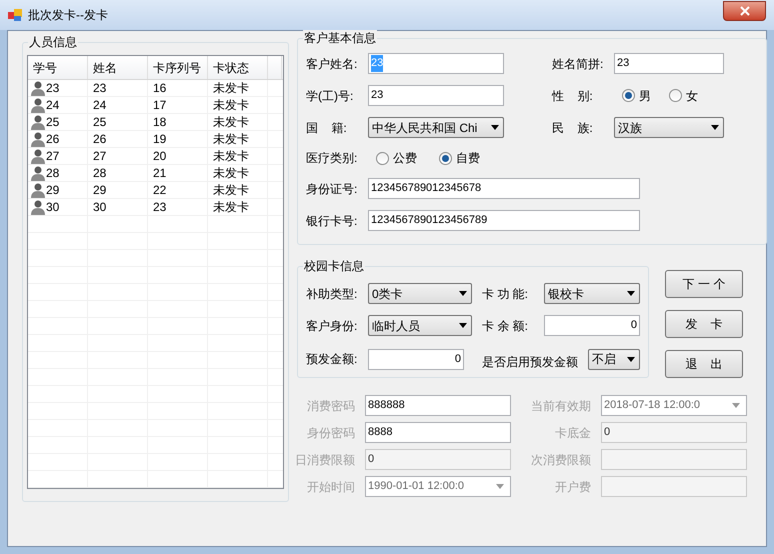 The width and height of the screenshot is (774, 554). Describe the element at coordinates (578, 64) in the screenshot. I see `field-label: 姓名简拼:` at that location.